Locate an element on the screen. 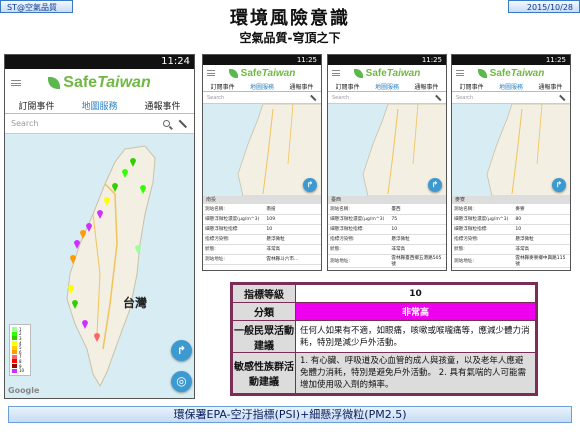  status-time: 11:25 is located at coordinates (555, 60).